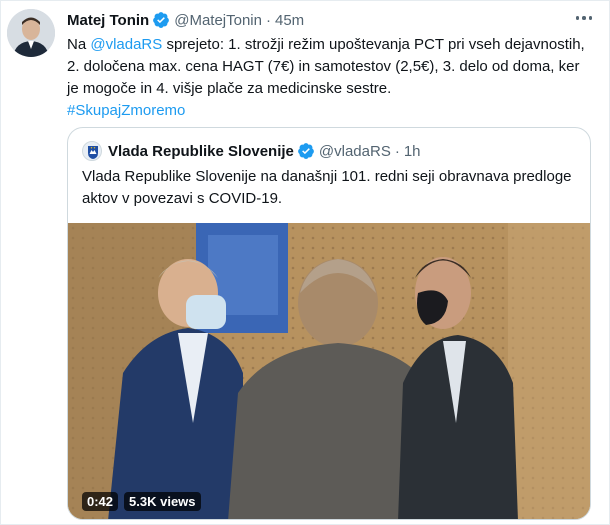  I want to click on mention-link: @vladaRS, so click(126, 44).